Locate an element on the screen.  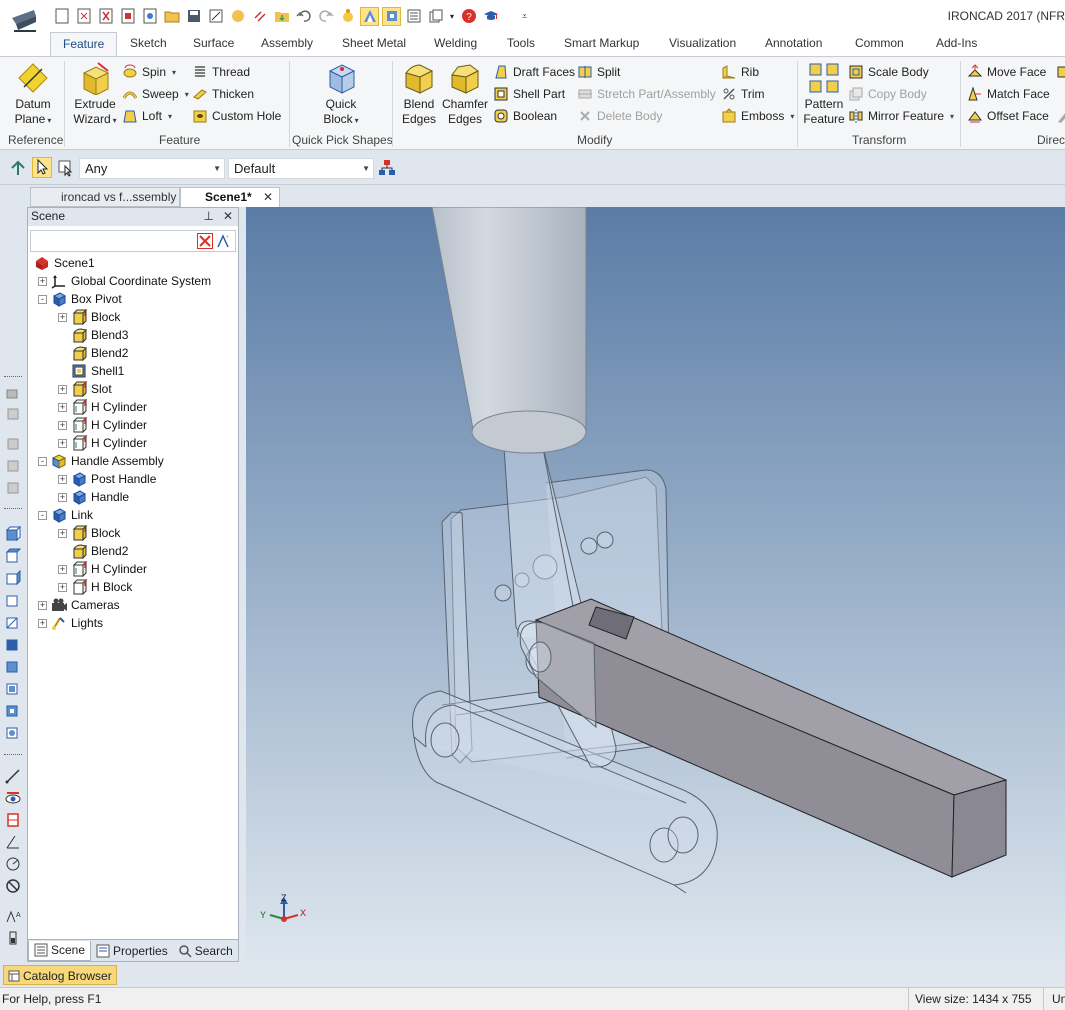
view-c-icon is located at coordinates (13, 488).